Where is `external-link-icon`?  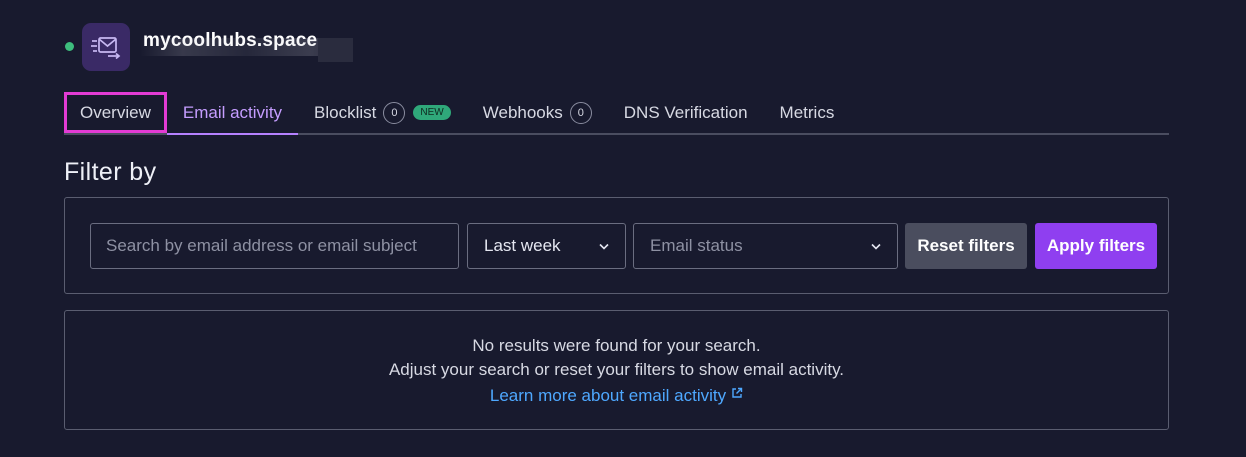
external-link-icon is located at coordinates (737, 394).